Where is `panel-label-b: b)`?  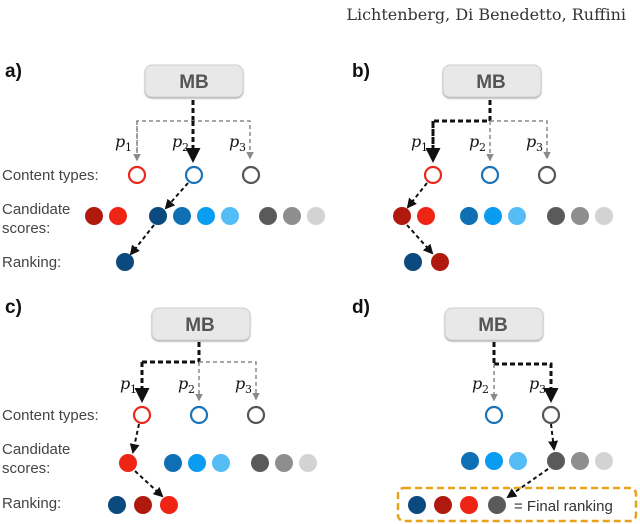 panel-label-b: b) is located at coordinates (361, 71).